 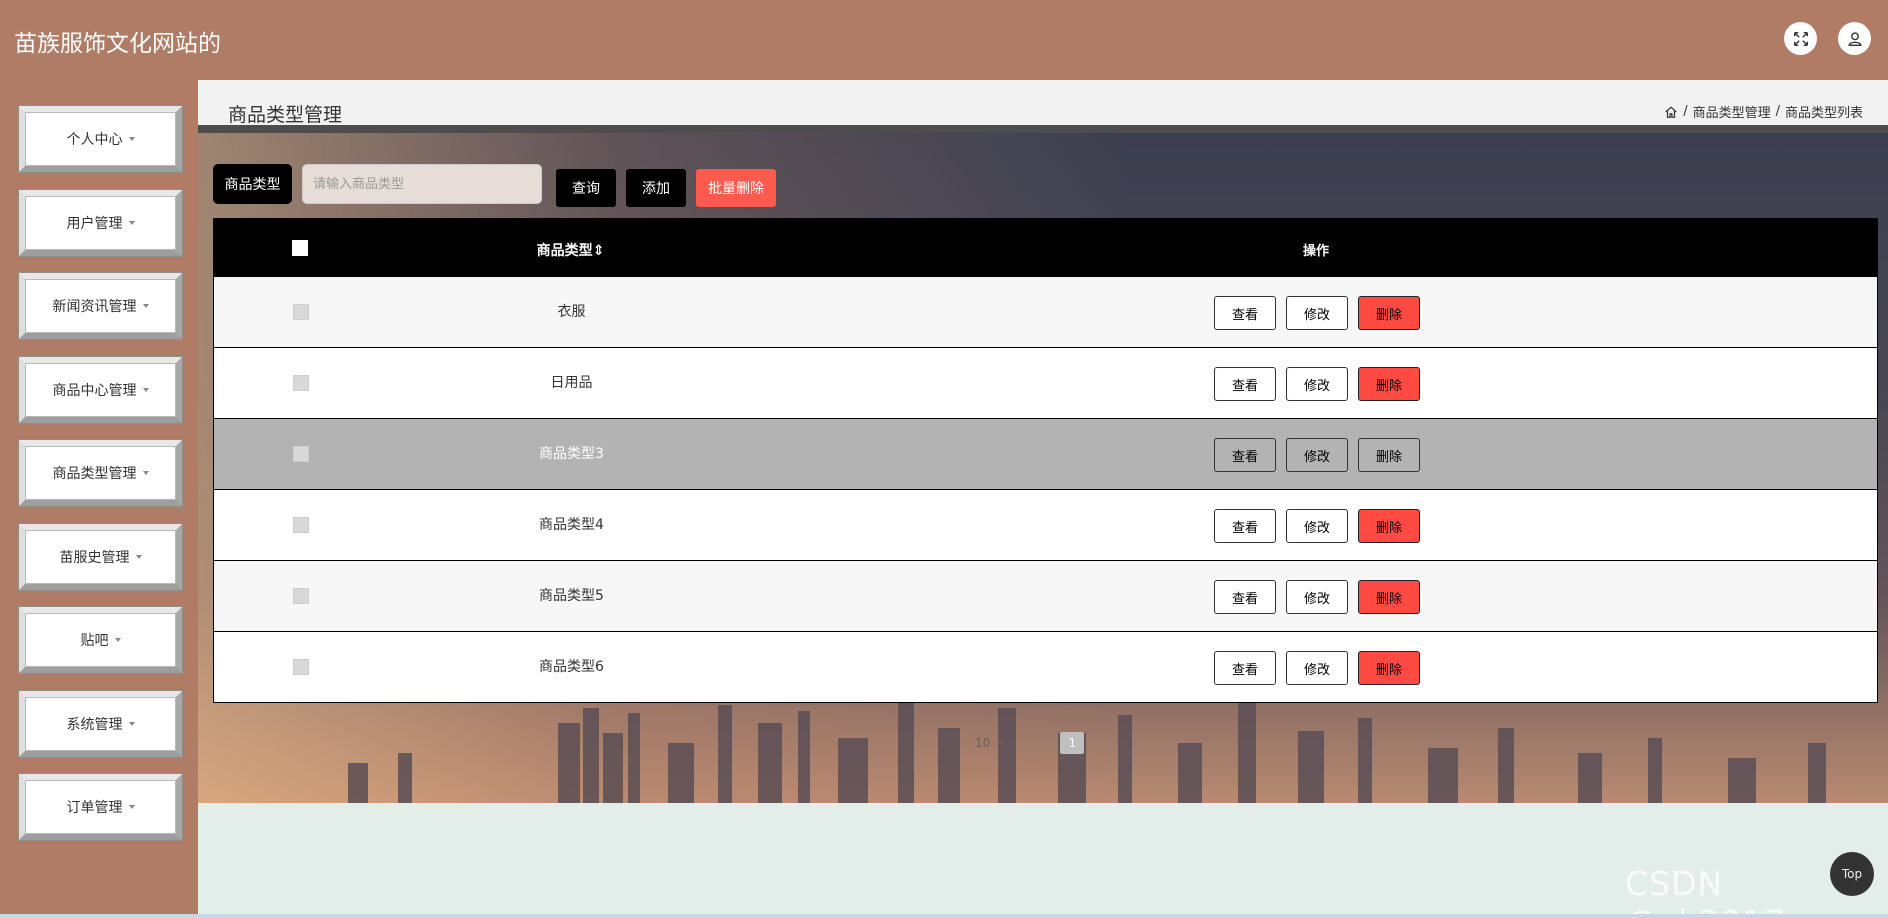 What do you see at coordinates (571, 667) in the screenshot?
I see `type-cell: 商品类型6` at bounding box center [571, 667].